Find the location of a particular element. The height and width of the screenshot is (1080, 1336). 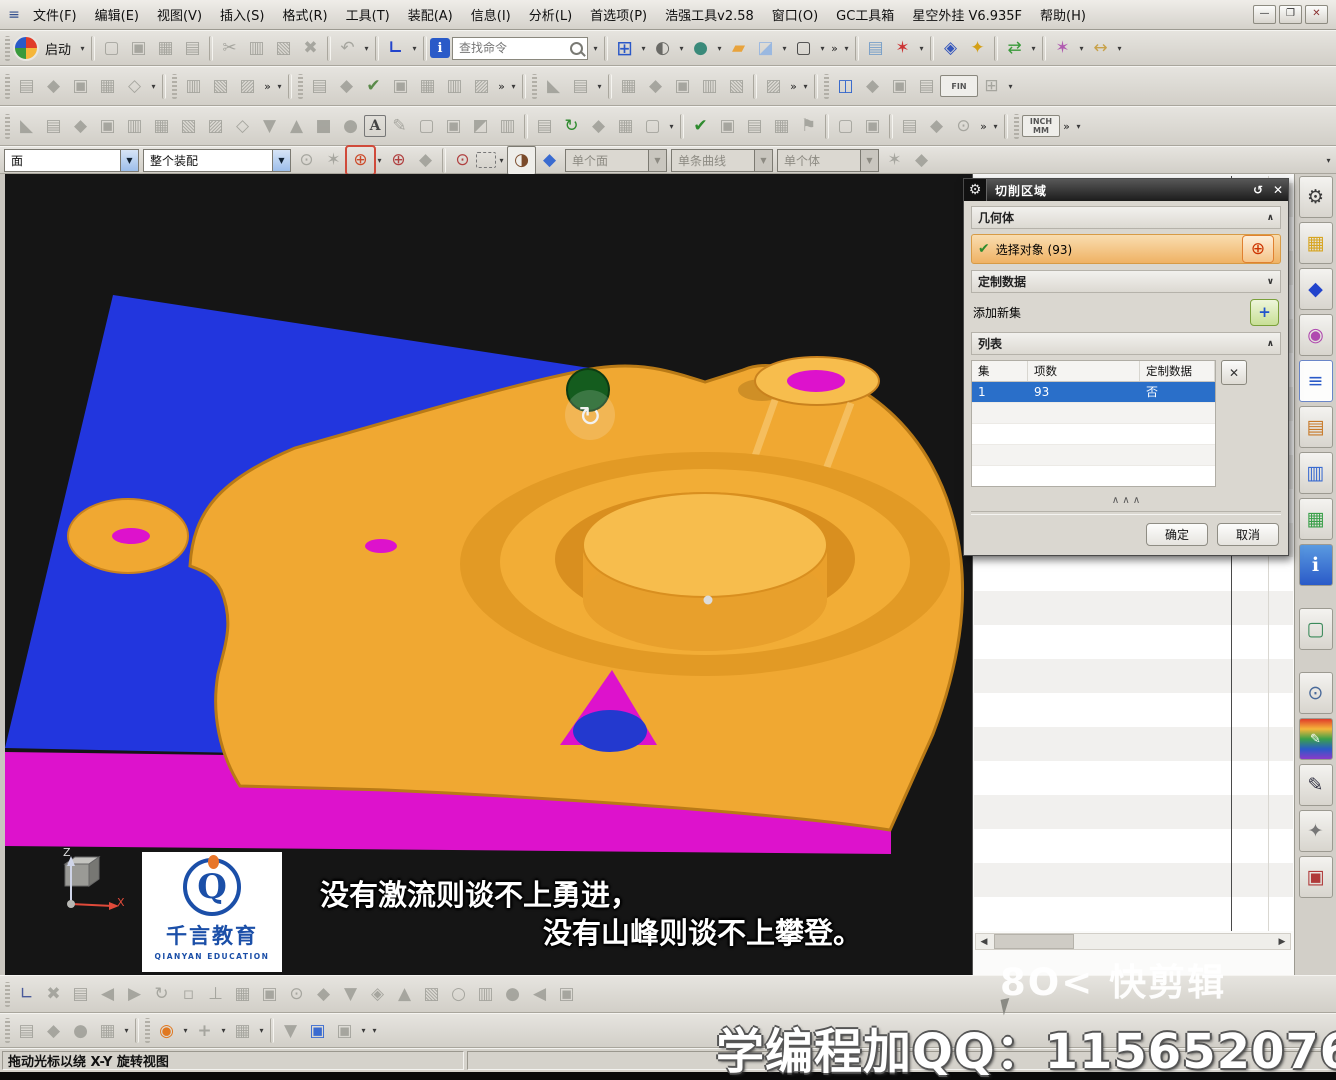

machining-wizard-tab: ▤ is located at coordinates (1315, 427).